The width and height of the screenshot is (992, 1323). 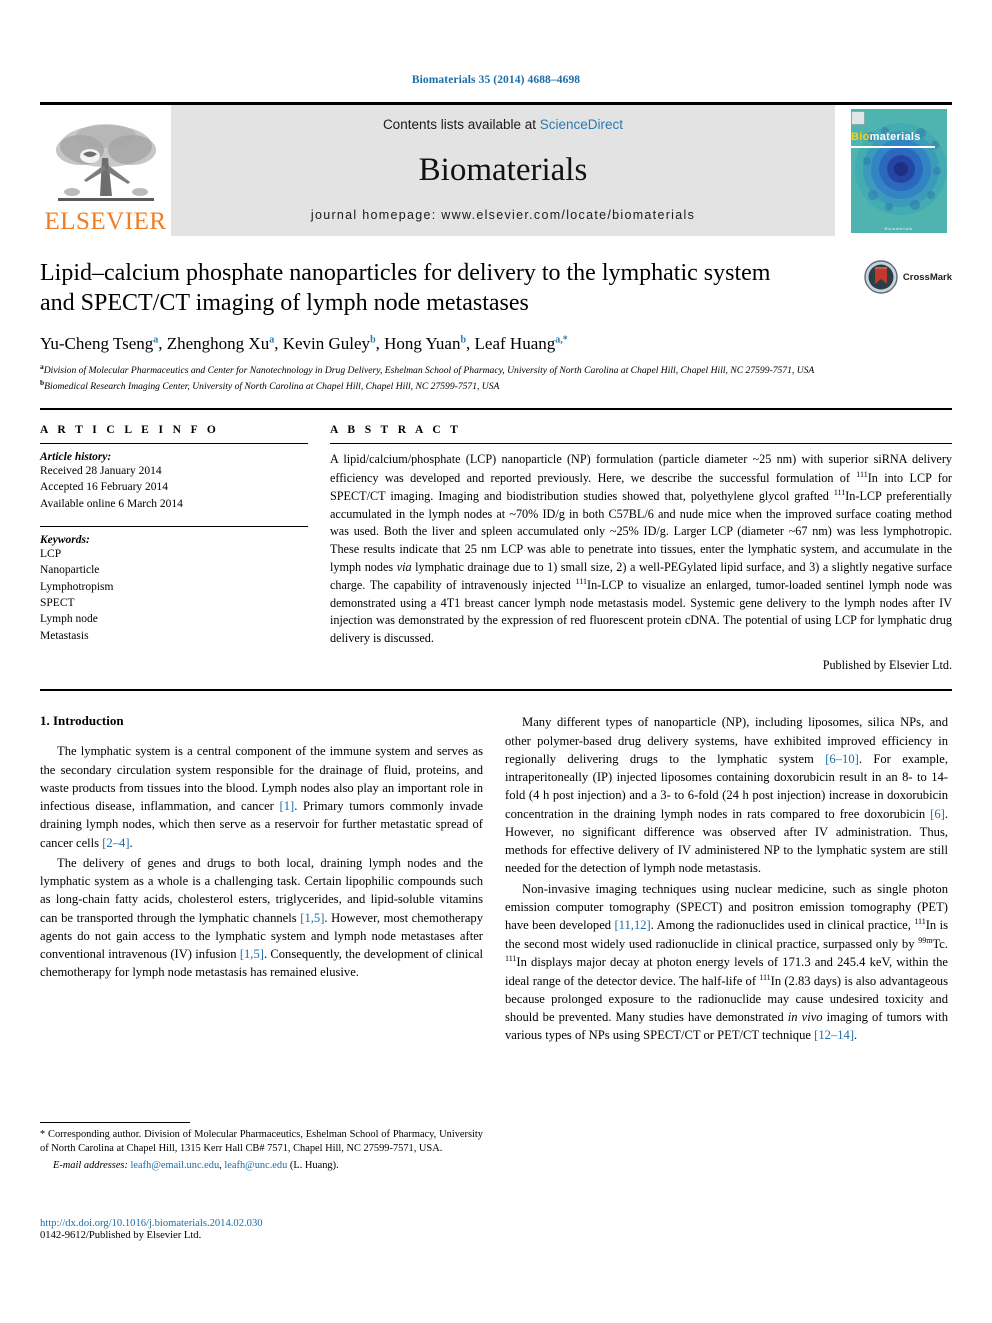 What do you see at coordinates (898, 228) in the screenshot?
I see `cover-footer-text: Biomaterials` at bounding box center [898, 228].